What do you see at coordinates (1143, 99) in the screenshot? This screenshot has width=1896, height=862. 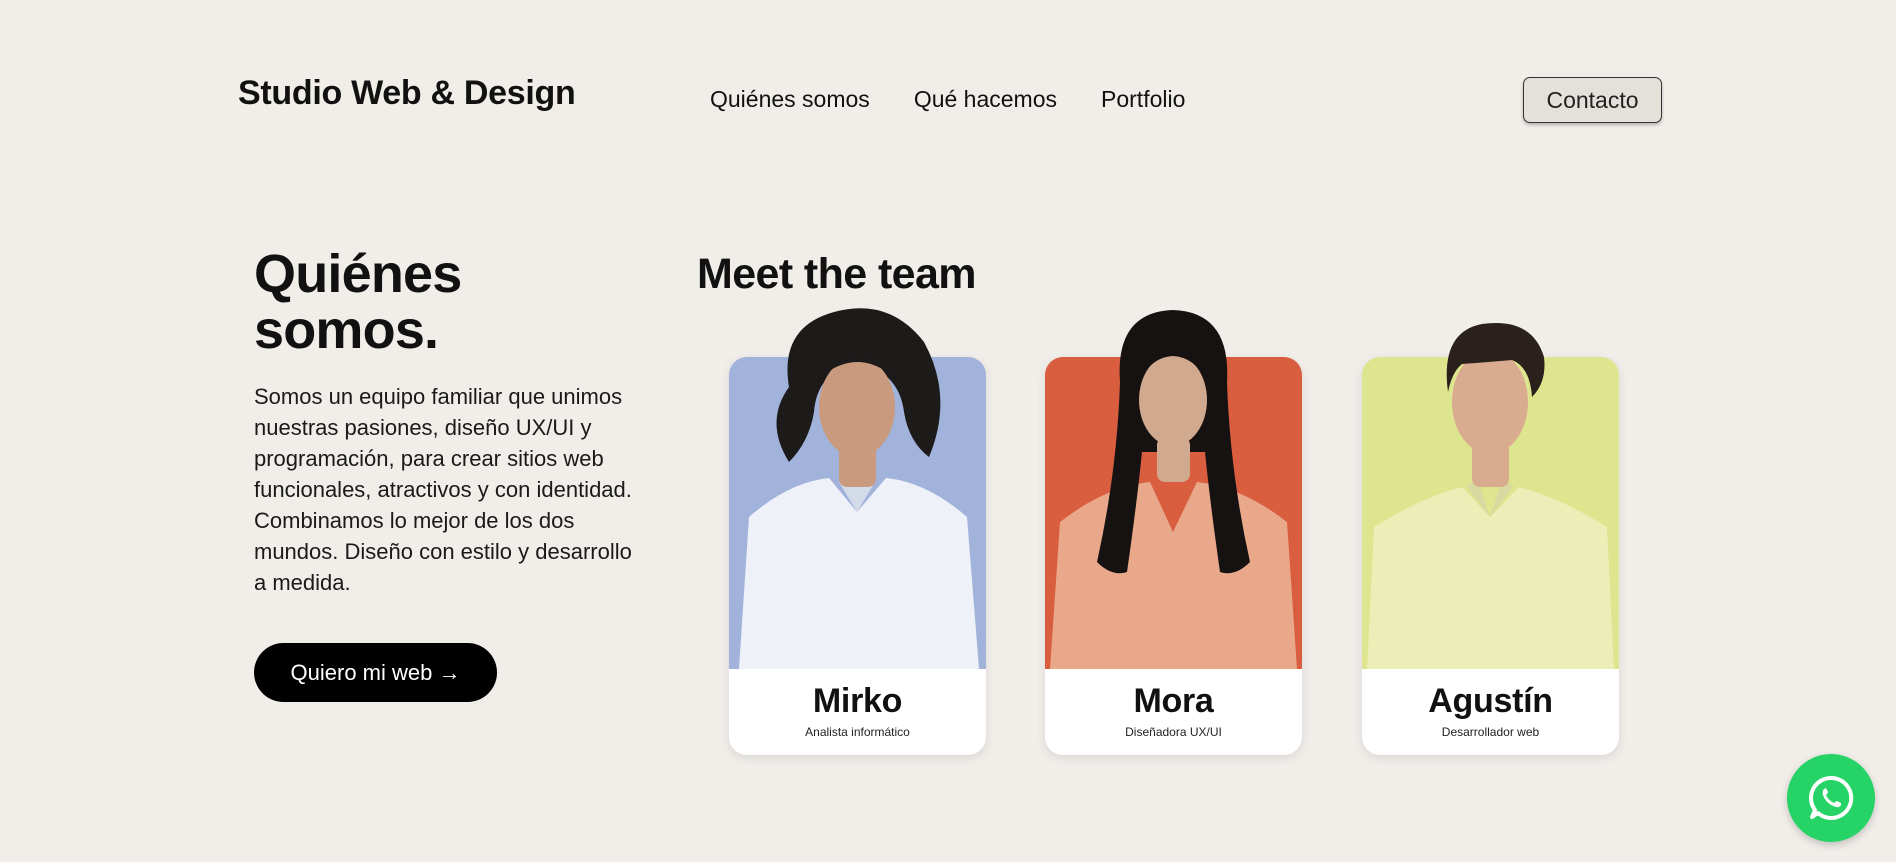 I see `nav-portfolio: Portfolio` at bounding box center [1143, 99].